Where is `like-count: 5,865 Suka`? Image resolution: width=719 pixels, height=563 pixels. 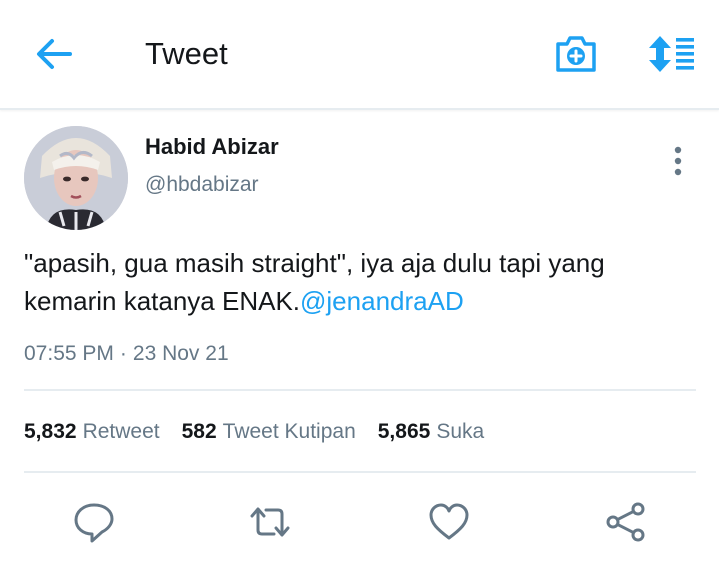
like-count: 5,865 Suka is located at coordinates (431, 432).